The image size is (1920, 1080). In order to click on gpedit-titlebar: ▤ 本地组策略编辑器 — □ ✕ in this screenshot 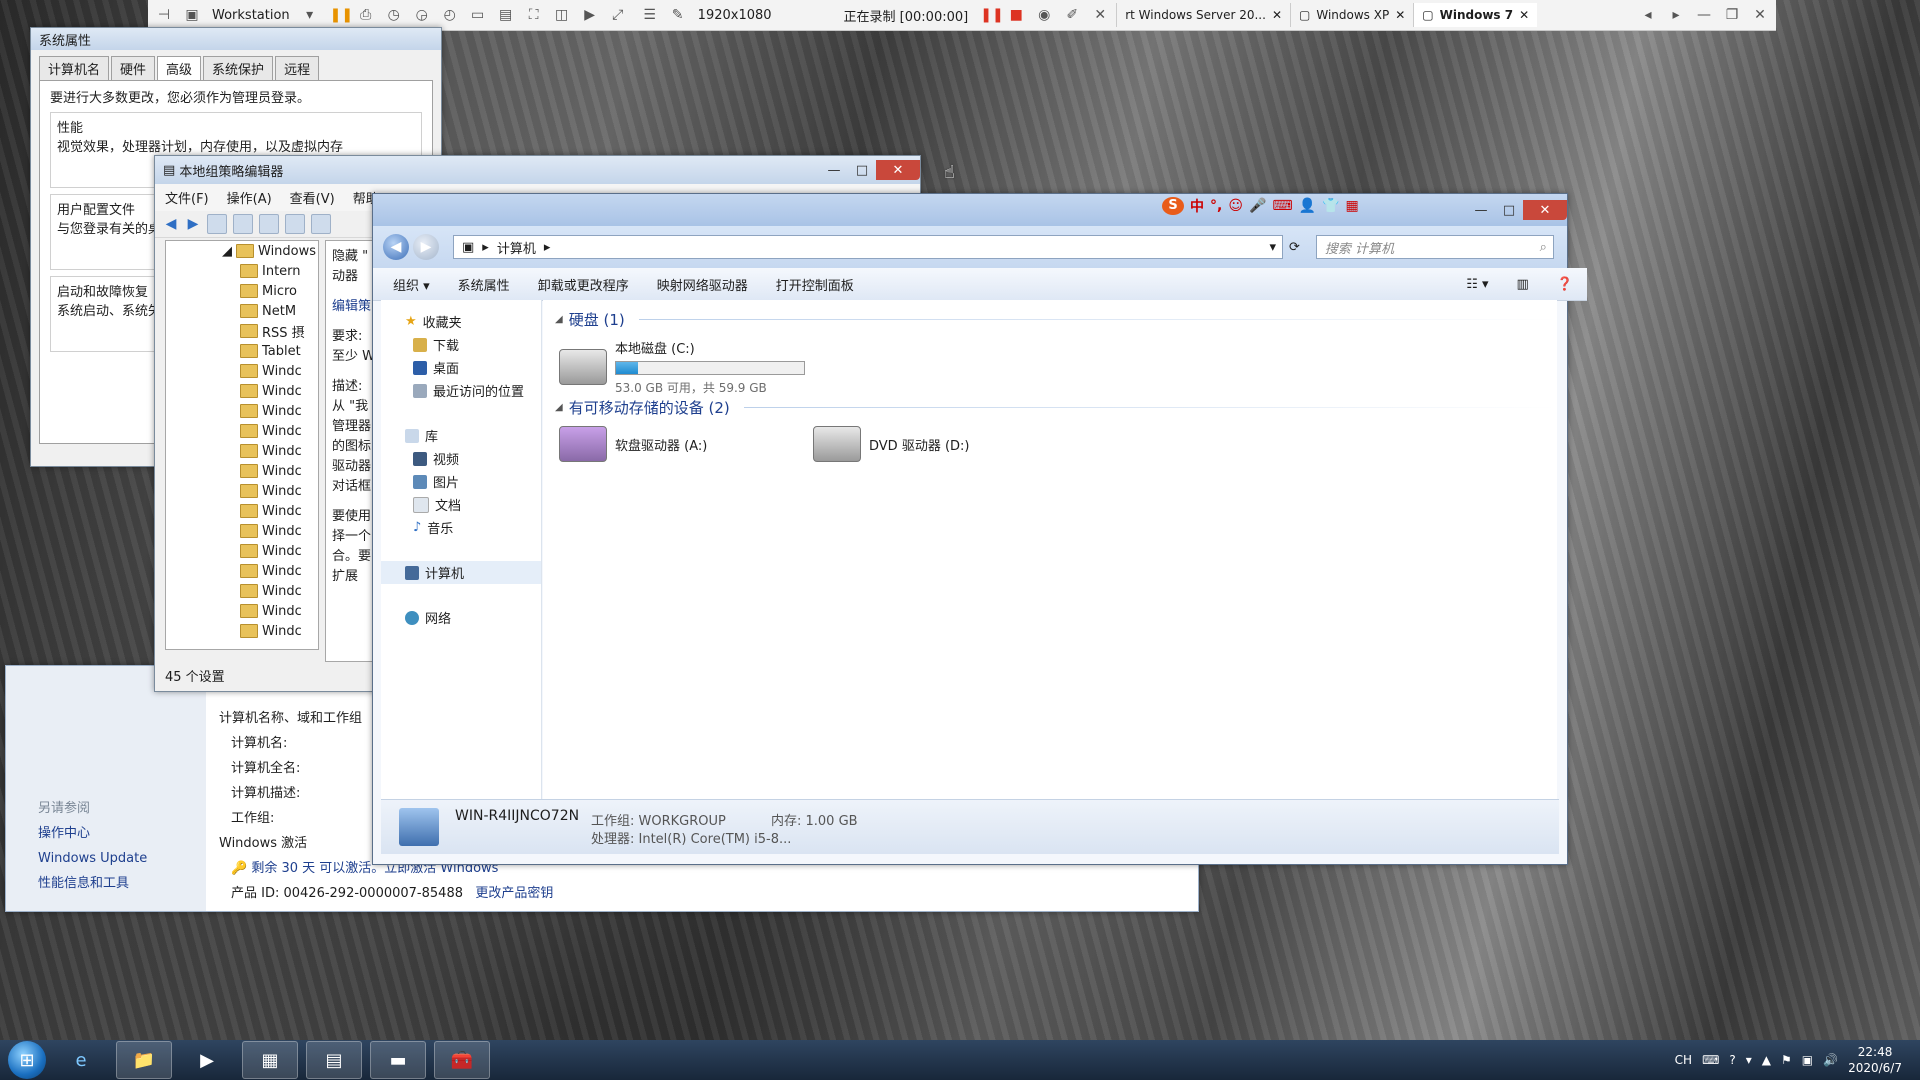, I will do `click(537, 170)`.